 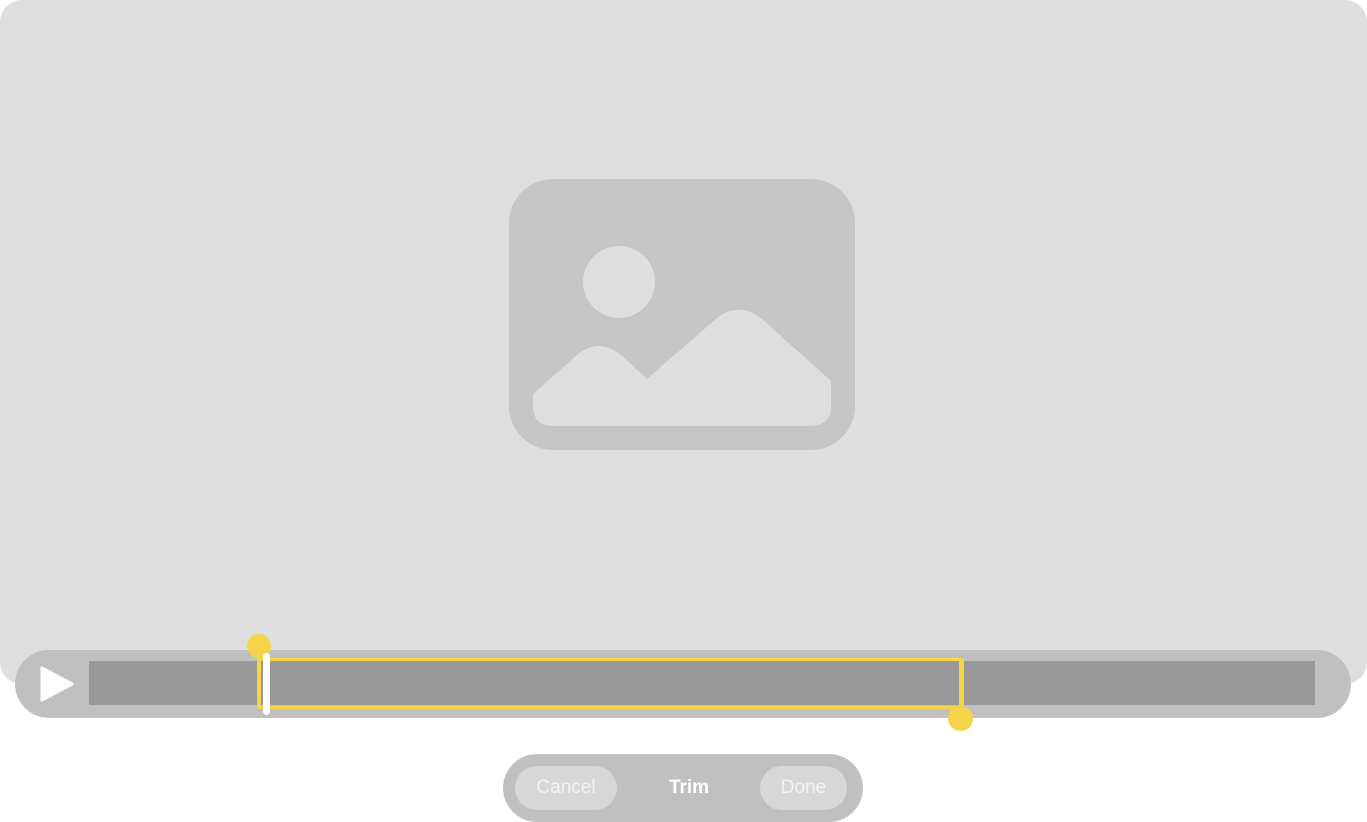 I want to click on cancel-button: Cancel, so click(x=566, y=788).